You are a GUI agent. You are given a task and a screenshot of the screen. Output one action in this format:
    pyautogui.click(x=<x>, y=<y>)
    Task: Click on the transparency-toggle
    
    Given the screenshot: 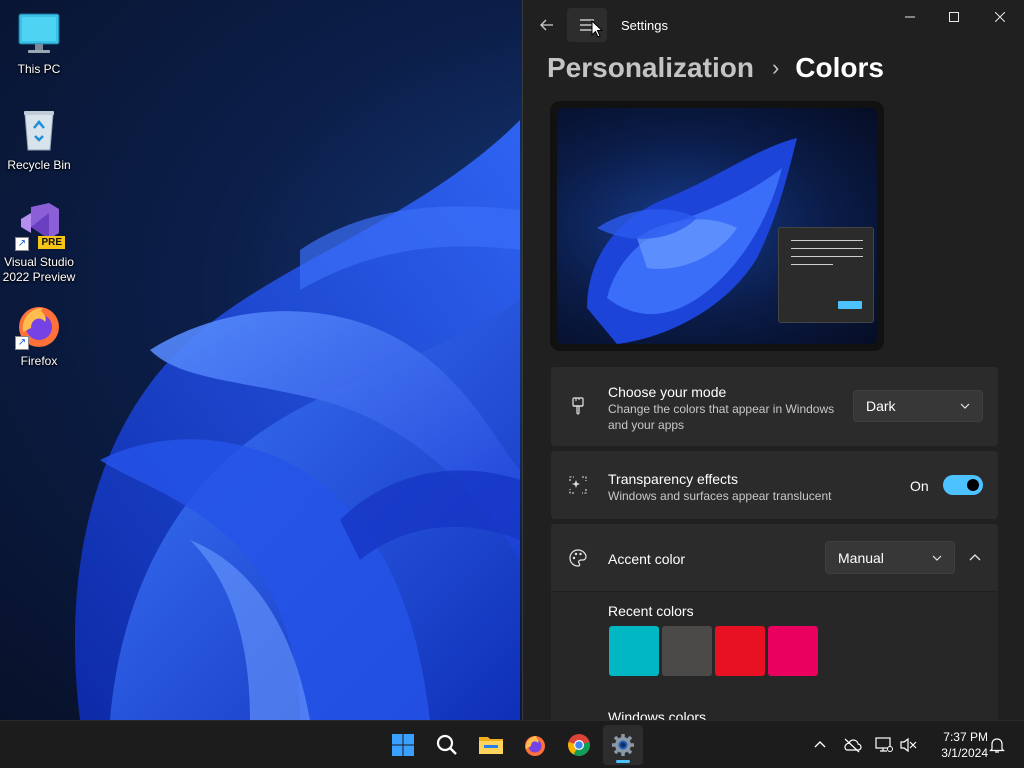 What is the action you would take?
    pyautogui.click(x=963, y=485)
    